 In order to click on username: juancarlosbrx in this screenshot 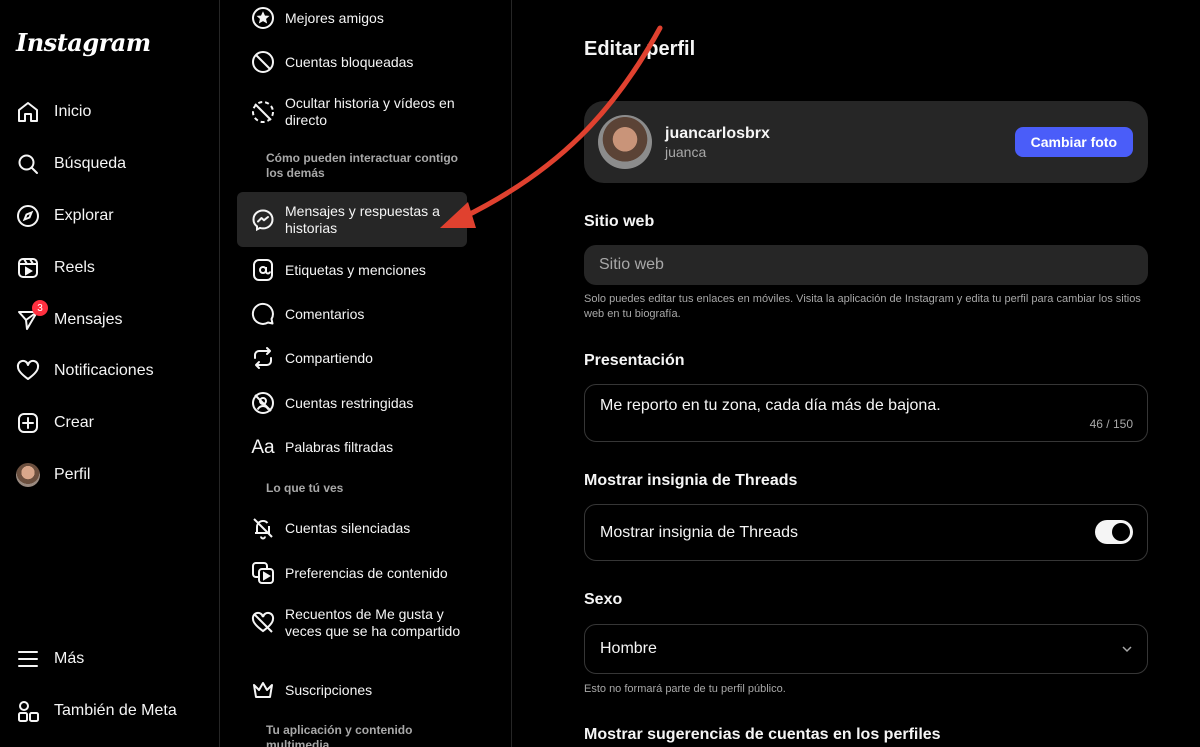, I will do `click(717, 133)`.